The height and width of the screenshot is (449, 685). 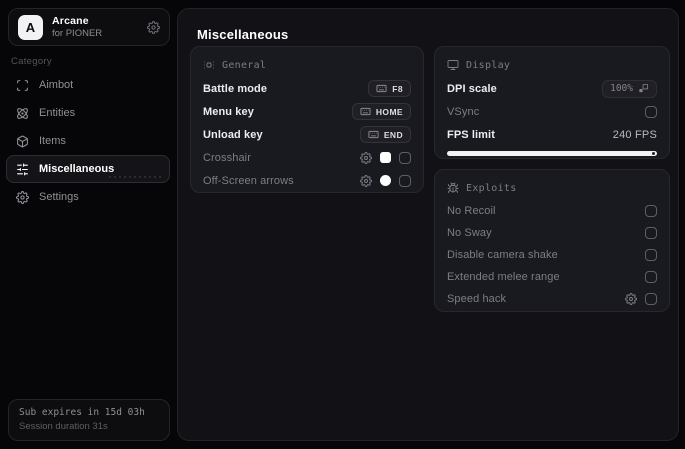 I want to click on session-duration-text: Session duration 31s, so click(x=63, y=426).